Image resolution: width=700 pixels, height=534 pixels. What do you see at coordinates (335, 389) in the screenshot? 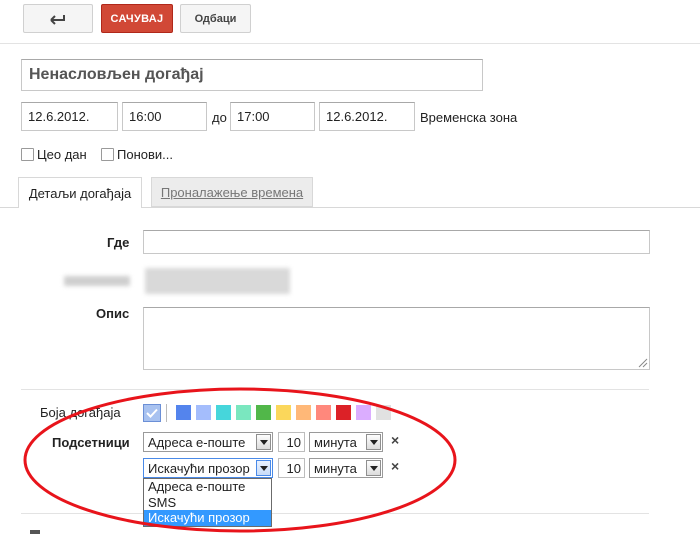
I see `section-divider` at bounding box center [335, 389].